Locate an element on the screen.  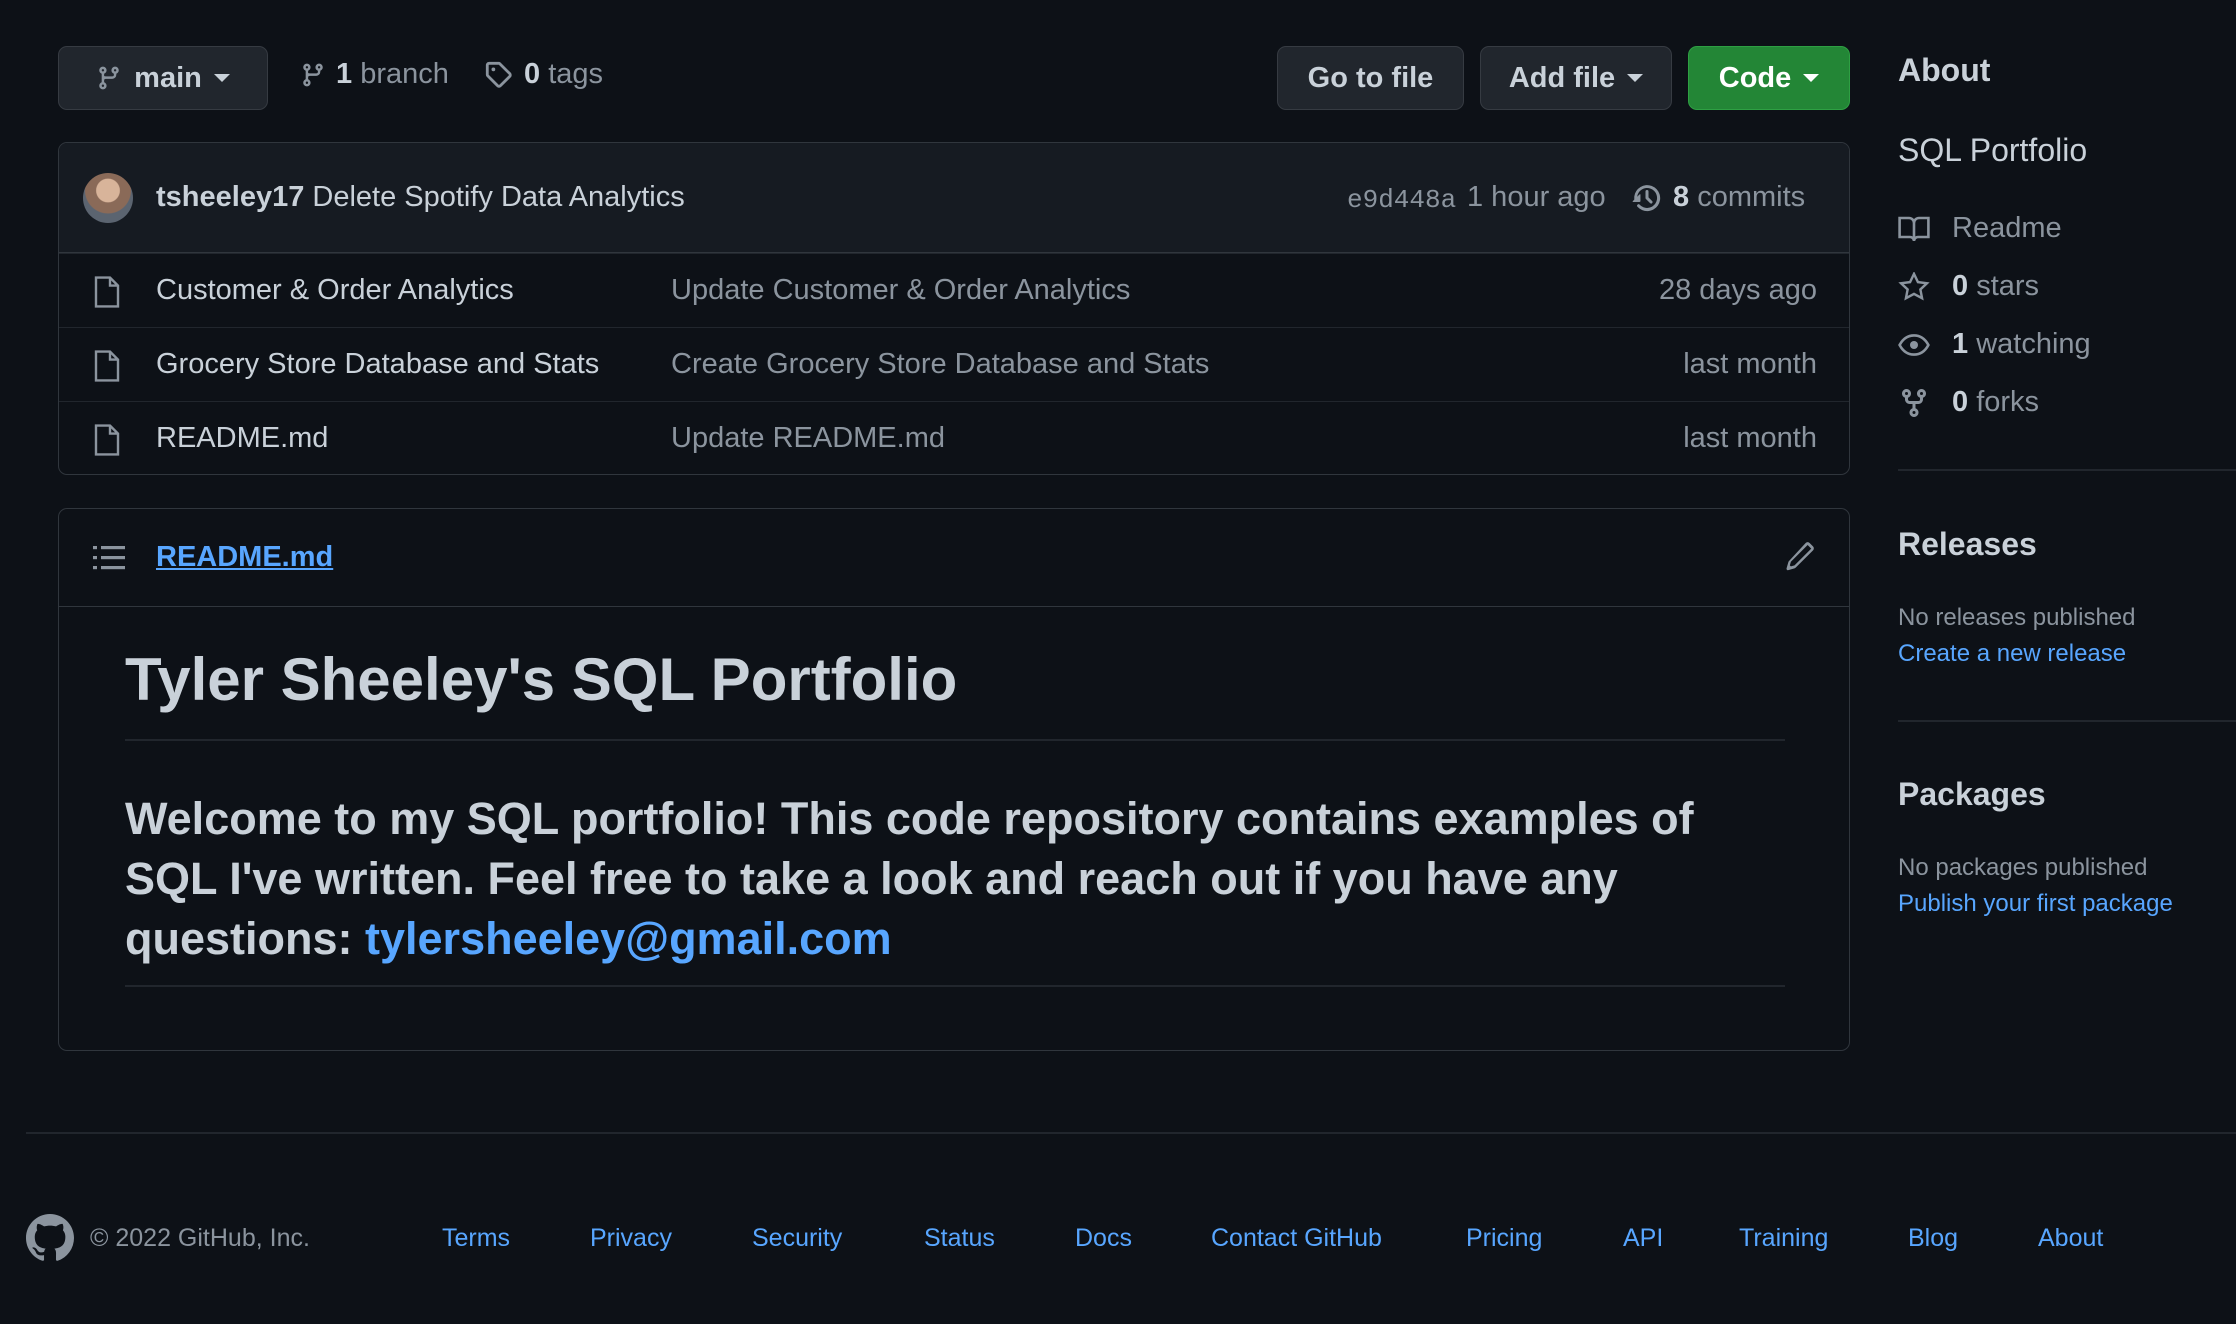
fork-icon is located at coordinates (1914, 403).